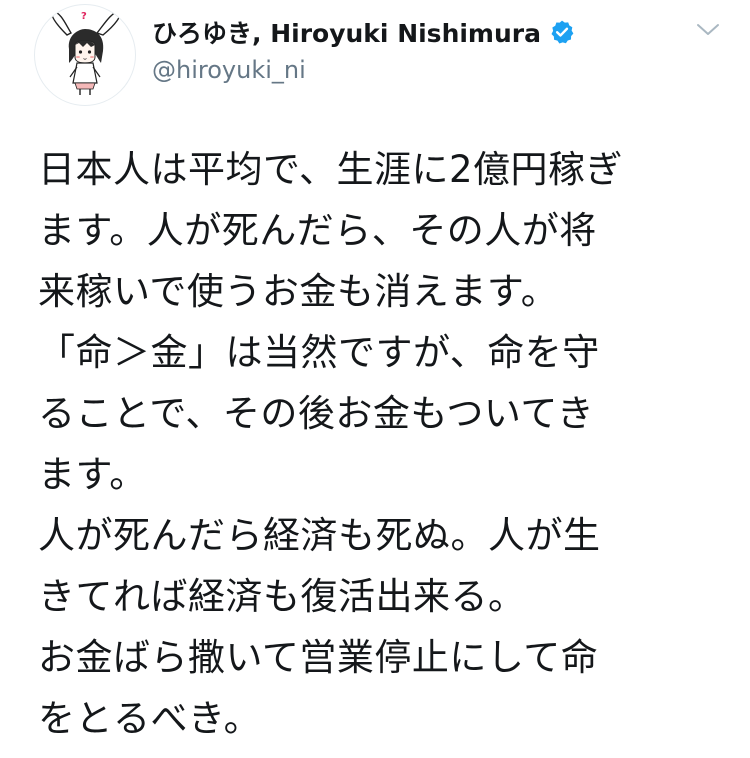  I want to click on tweet-text-line: ます。, so click(92, 474).